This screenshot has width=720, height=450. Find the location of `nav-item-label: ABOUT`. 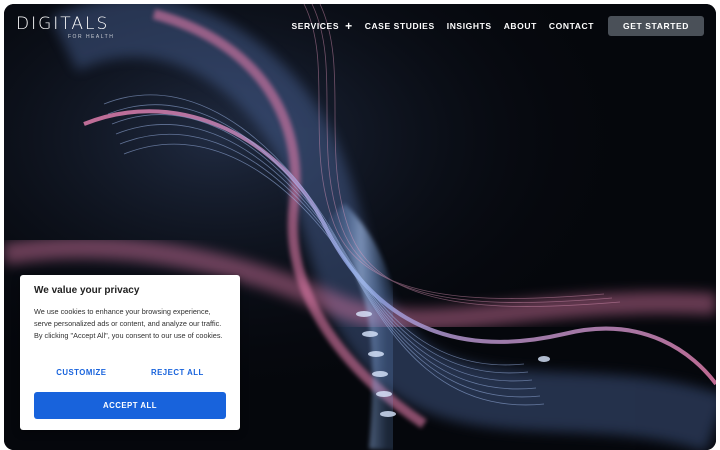

nav-item-label: ABOUT is located at coordinates (520, 26).